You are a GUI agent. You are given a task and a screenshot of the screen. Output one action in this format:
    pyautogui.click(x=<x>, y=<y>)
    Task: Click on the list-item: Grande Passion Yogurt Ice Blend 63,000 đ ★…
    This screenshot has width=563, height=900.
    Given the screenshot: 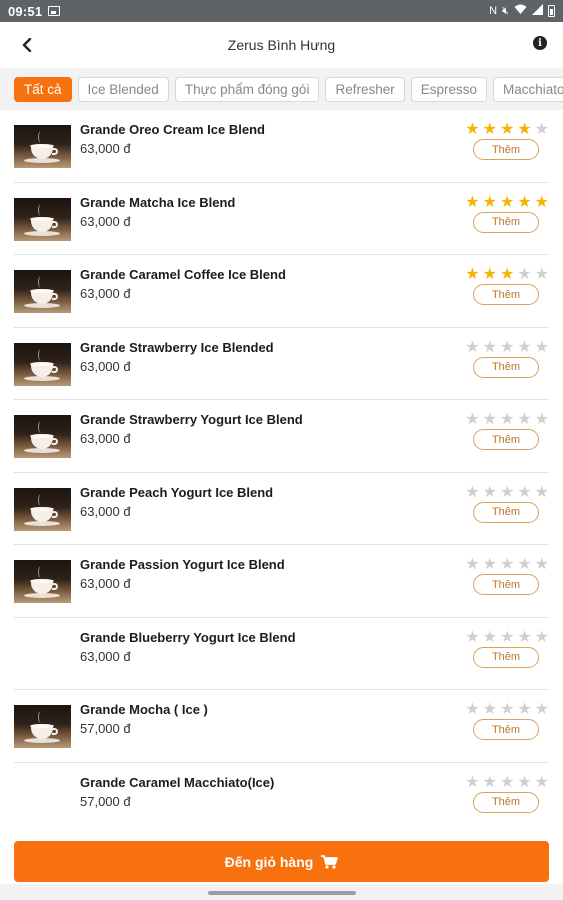 What is the action you would take?
    pyautogui.click(x=281, y=581)
    